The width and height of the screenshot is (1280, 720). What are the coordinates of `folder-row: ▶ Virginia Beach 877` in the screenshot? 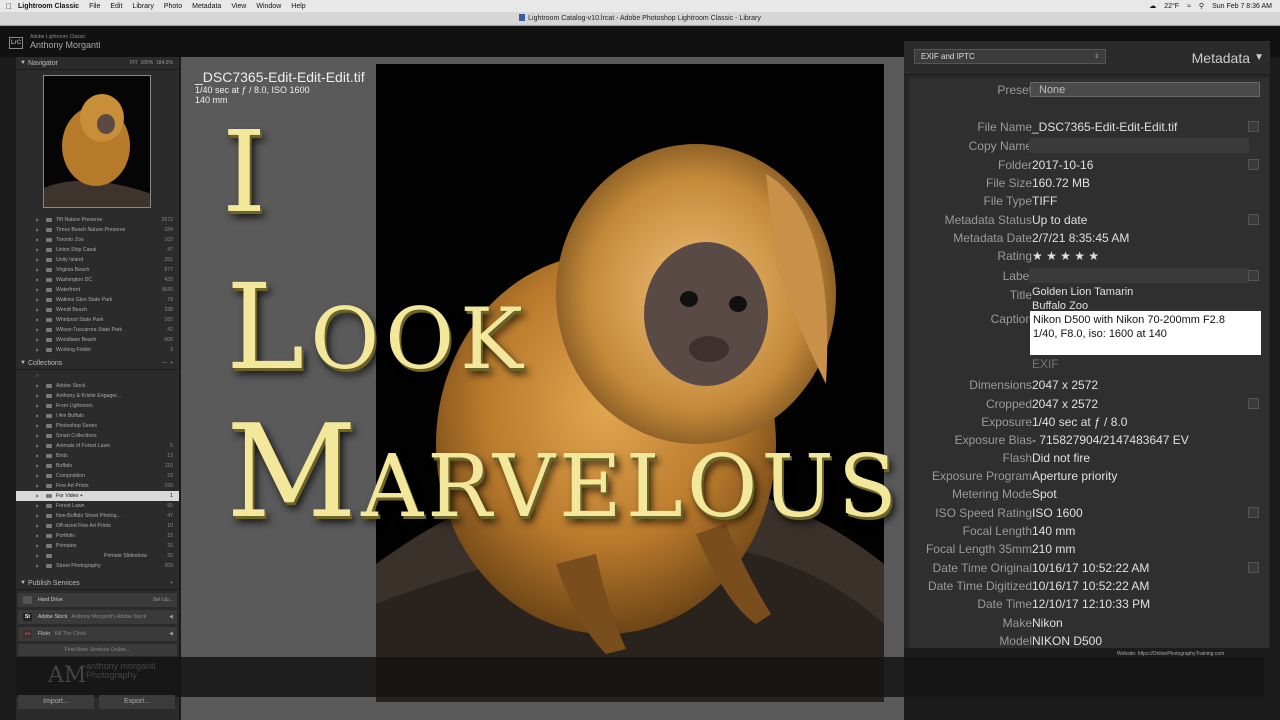 It's located at (97, 270).